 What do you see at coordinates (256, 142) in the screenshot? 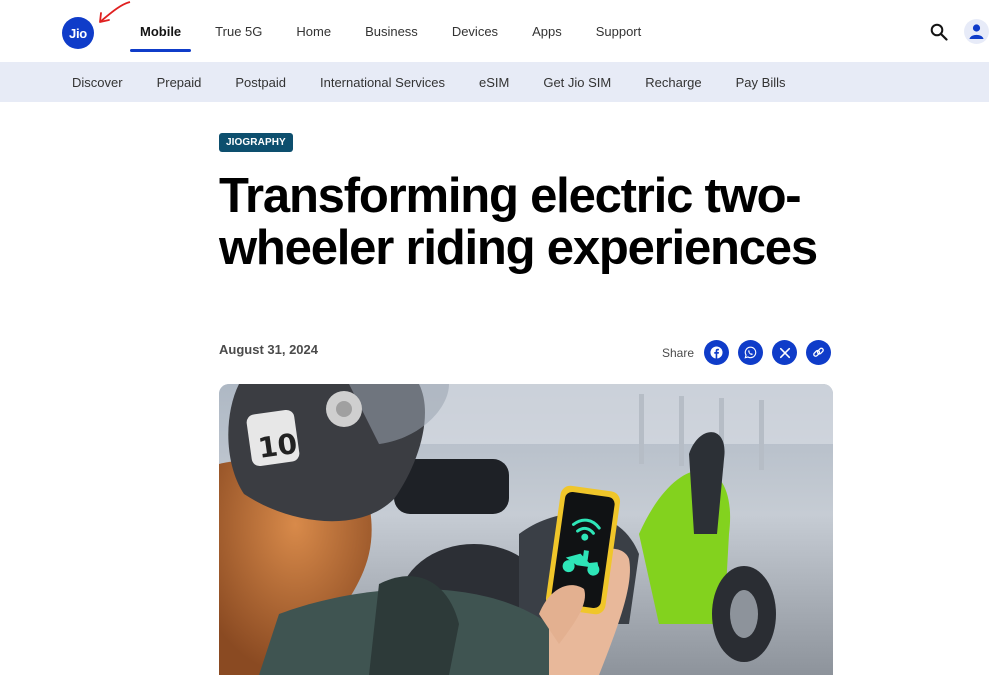
I see `category-badge: JIOGRAPHY` at bounding box center [256, 142].